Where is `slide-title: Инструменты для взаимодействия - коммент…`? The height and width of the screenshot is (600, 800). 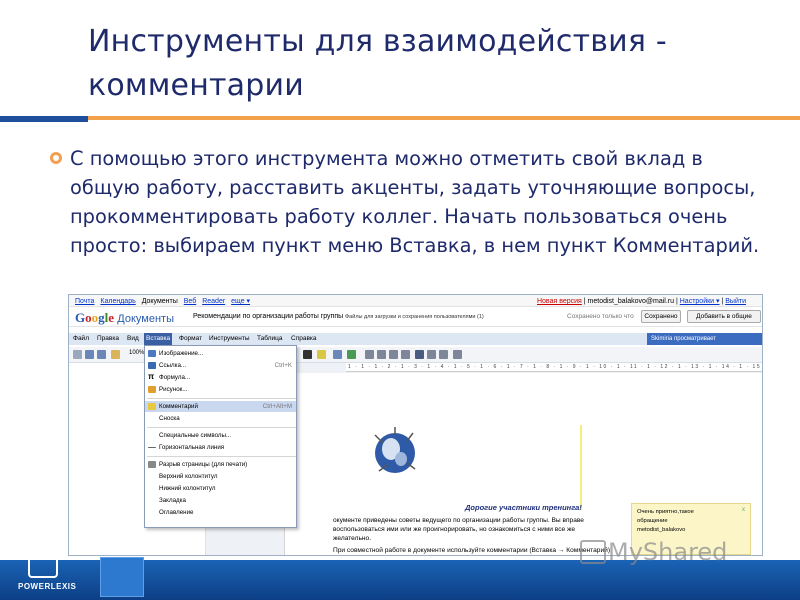 slide-title: Инструменты для взаимодействия - коммент… is located at coordinates (377, 63).